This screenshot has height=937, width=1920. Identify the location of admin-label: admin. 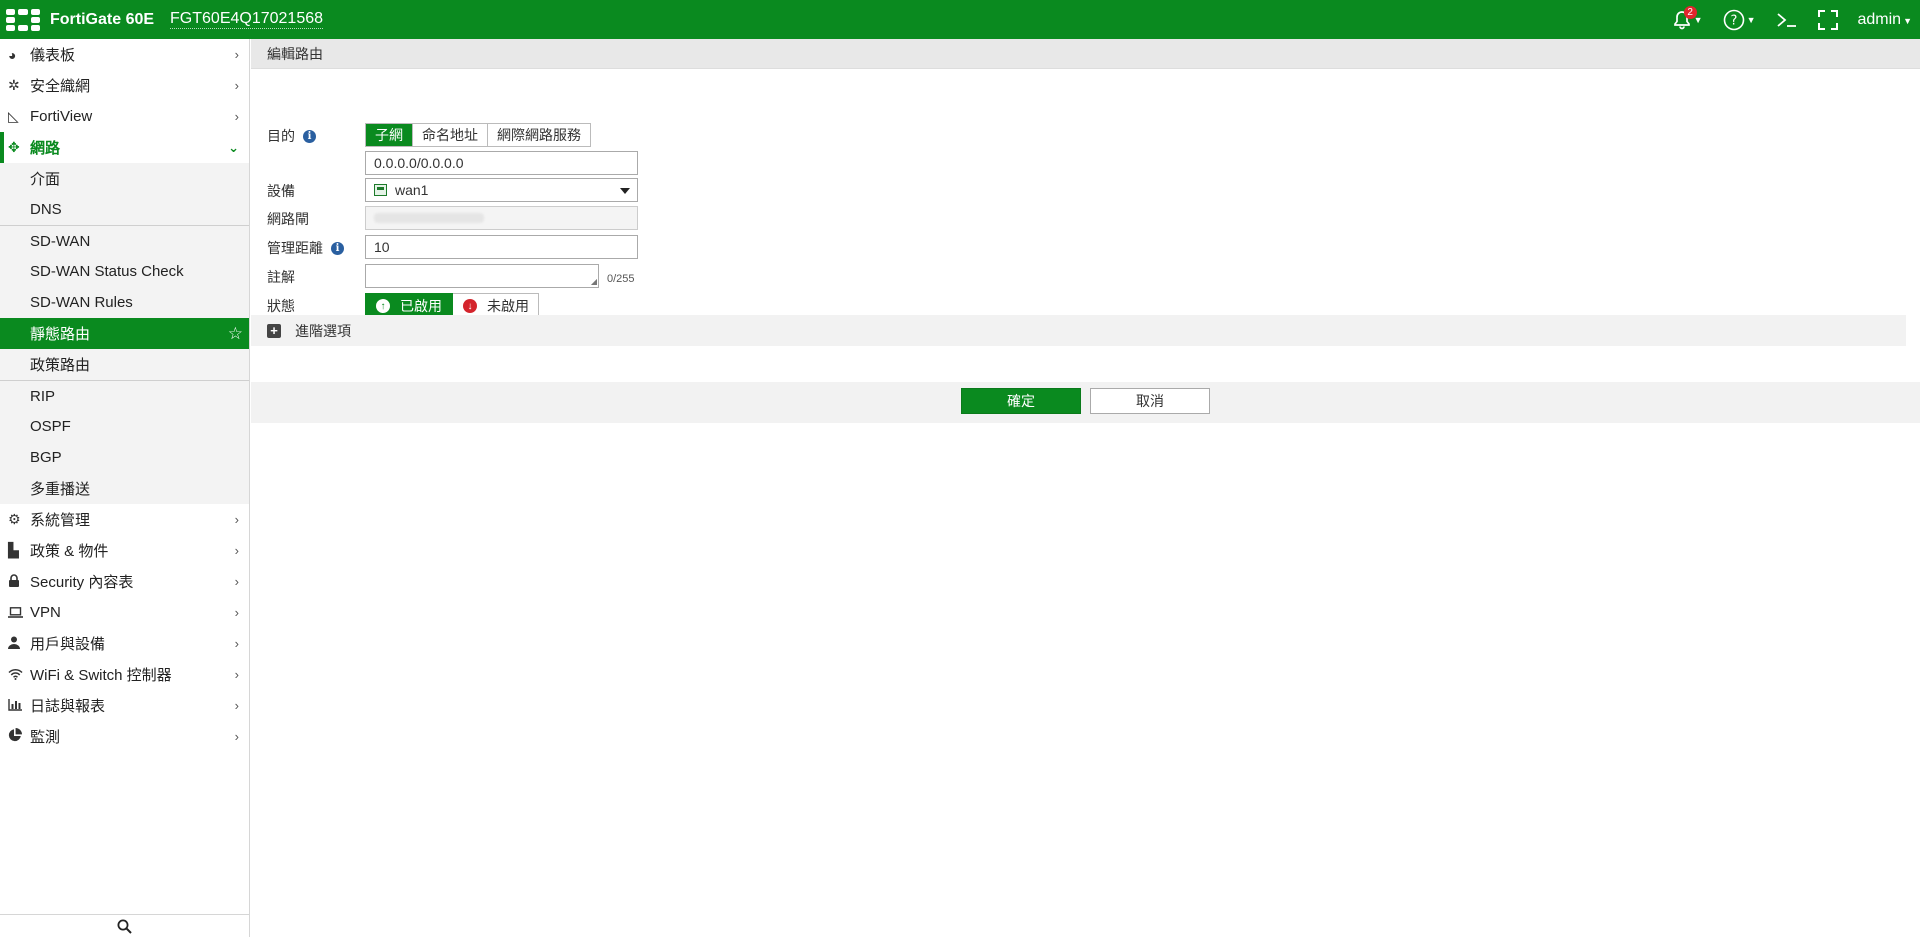
(1879, 19).